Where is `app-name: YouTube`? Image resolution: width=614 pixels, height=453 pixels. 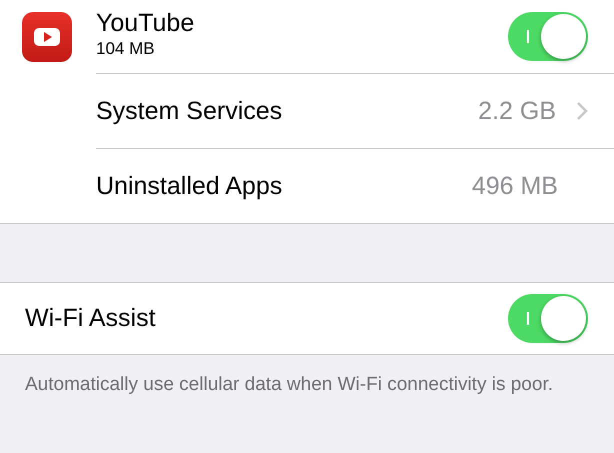 app-name: YouTube is located at coordinates (146, 23).